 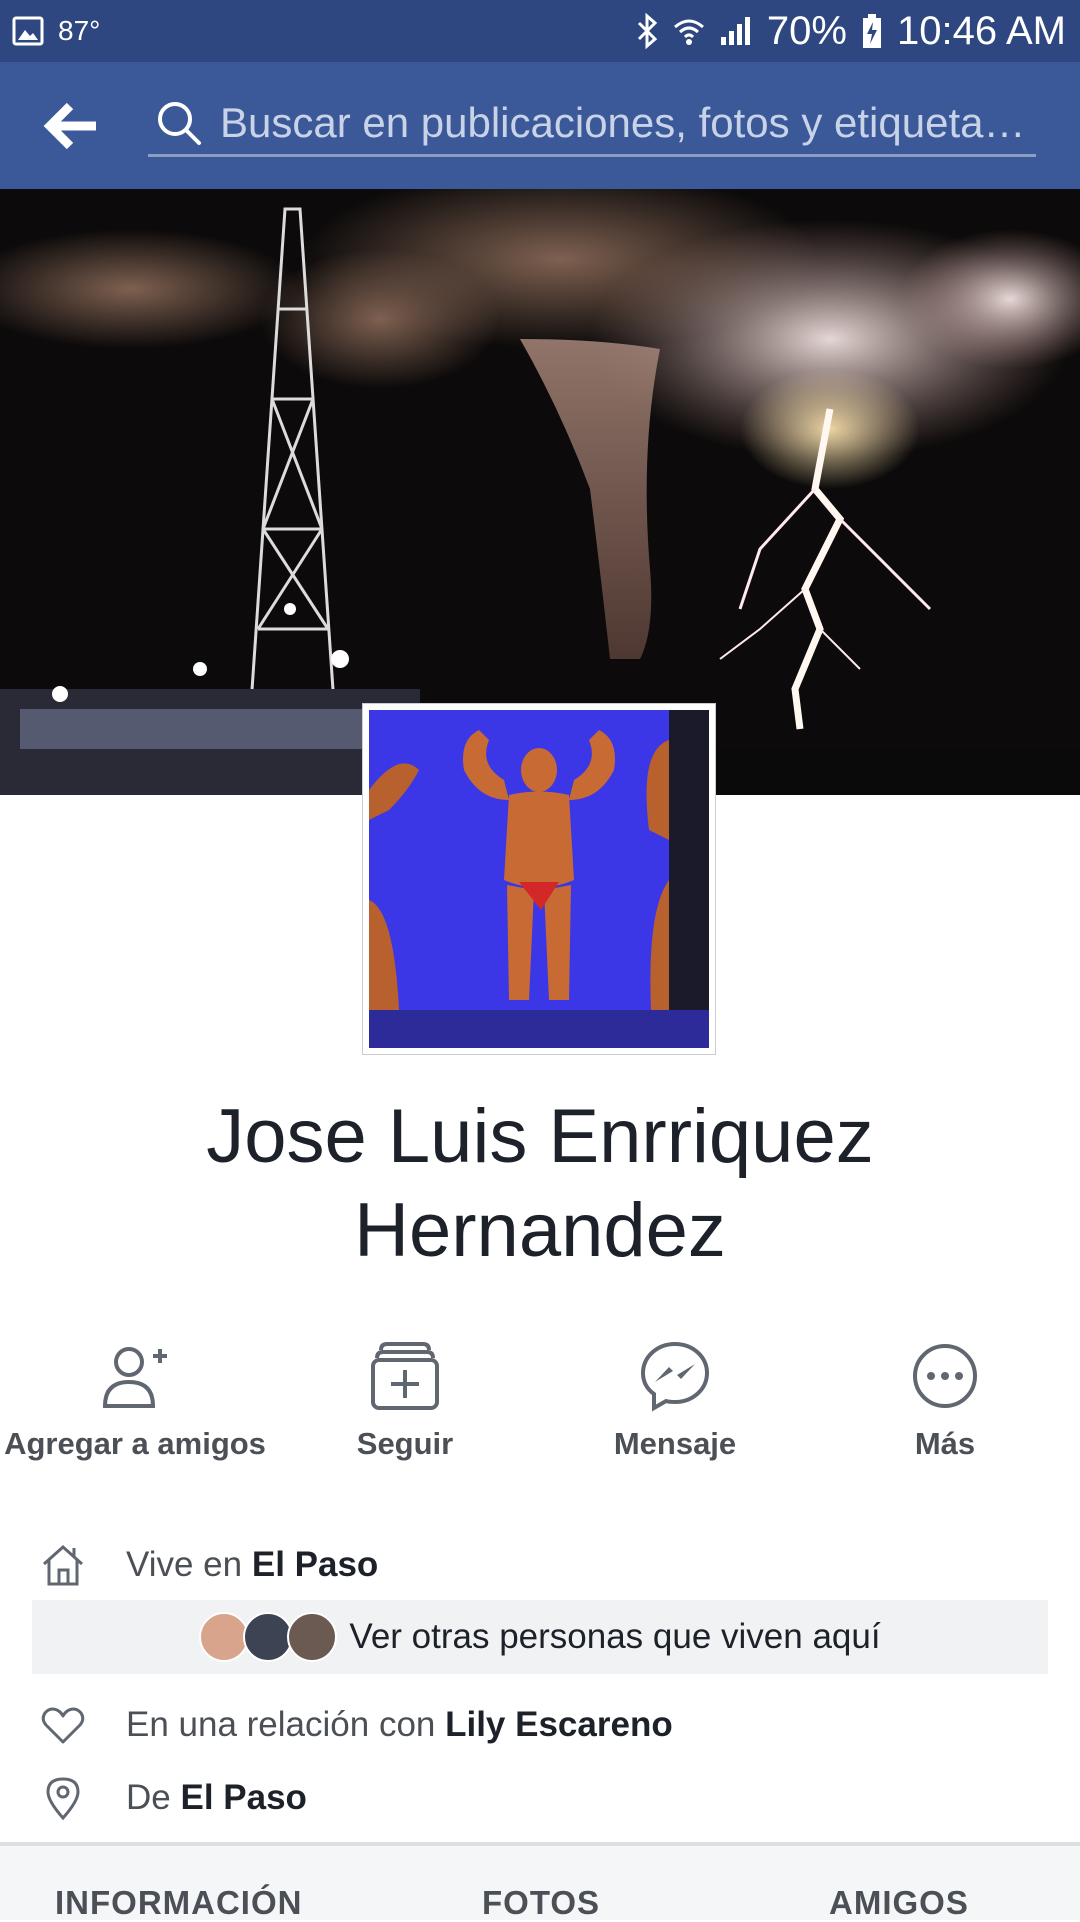 I want to click on more-icon, so click(x=945, y=1376).